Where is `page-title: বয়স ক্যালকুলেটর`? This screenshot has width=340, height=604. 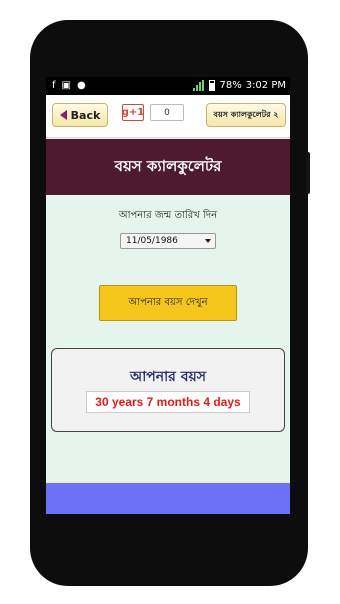
page-title: বয়স ক্যালকুলেটর is located at coordinates (168, 167).